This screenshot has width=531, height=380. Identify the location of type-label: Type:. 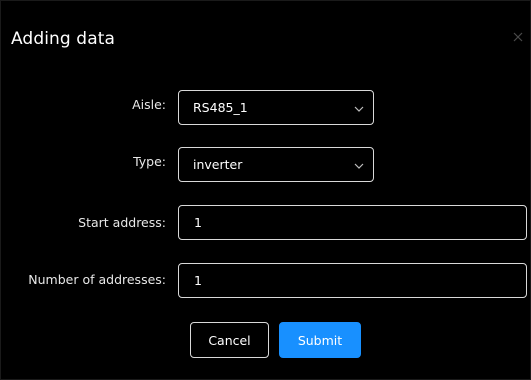
(149, 161).